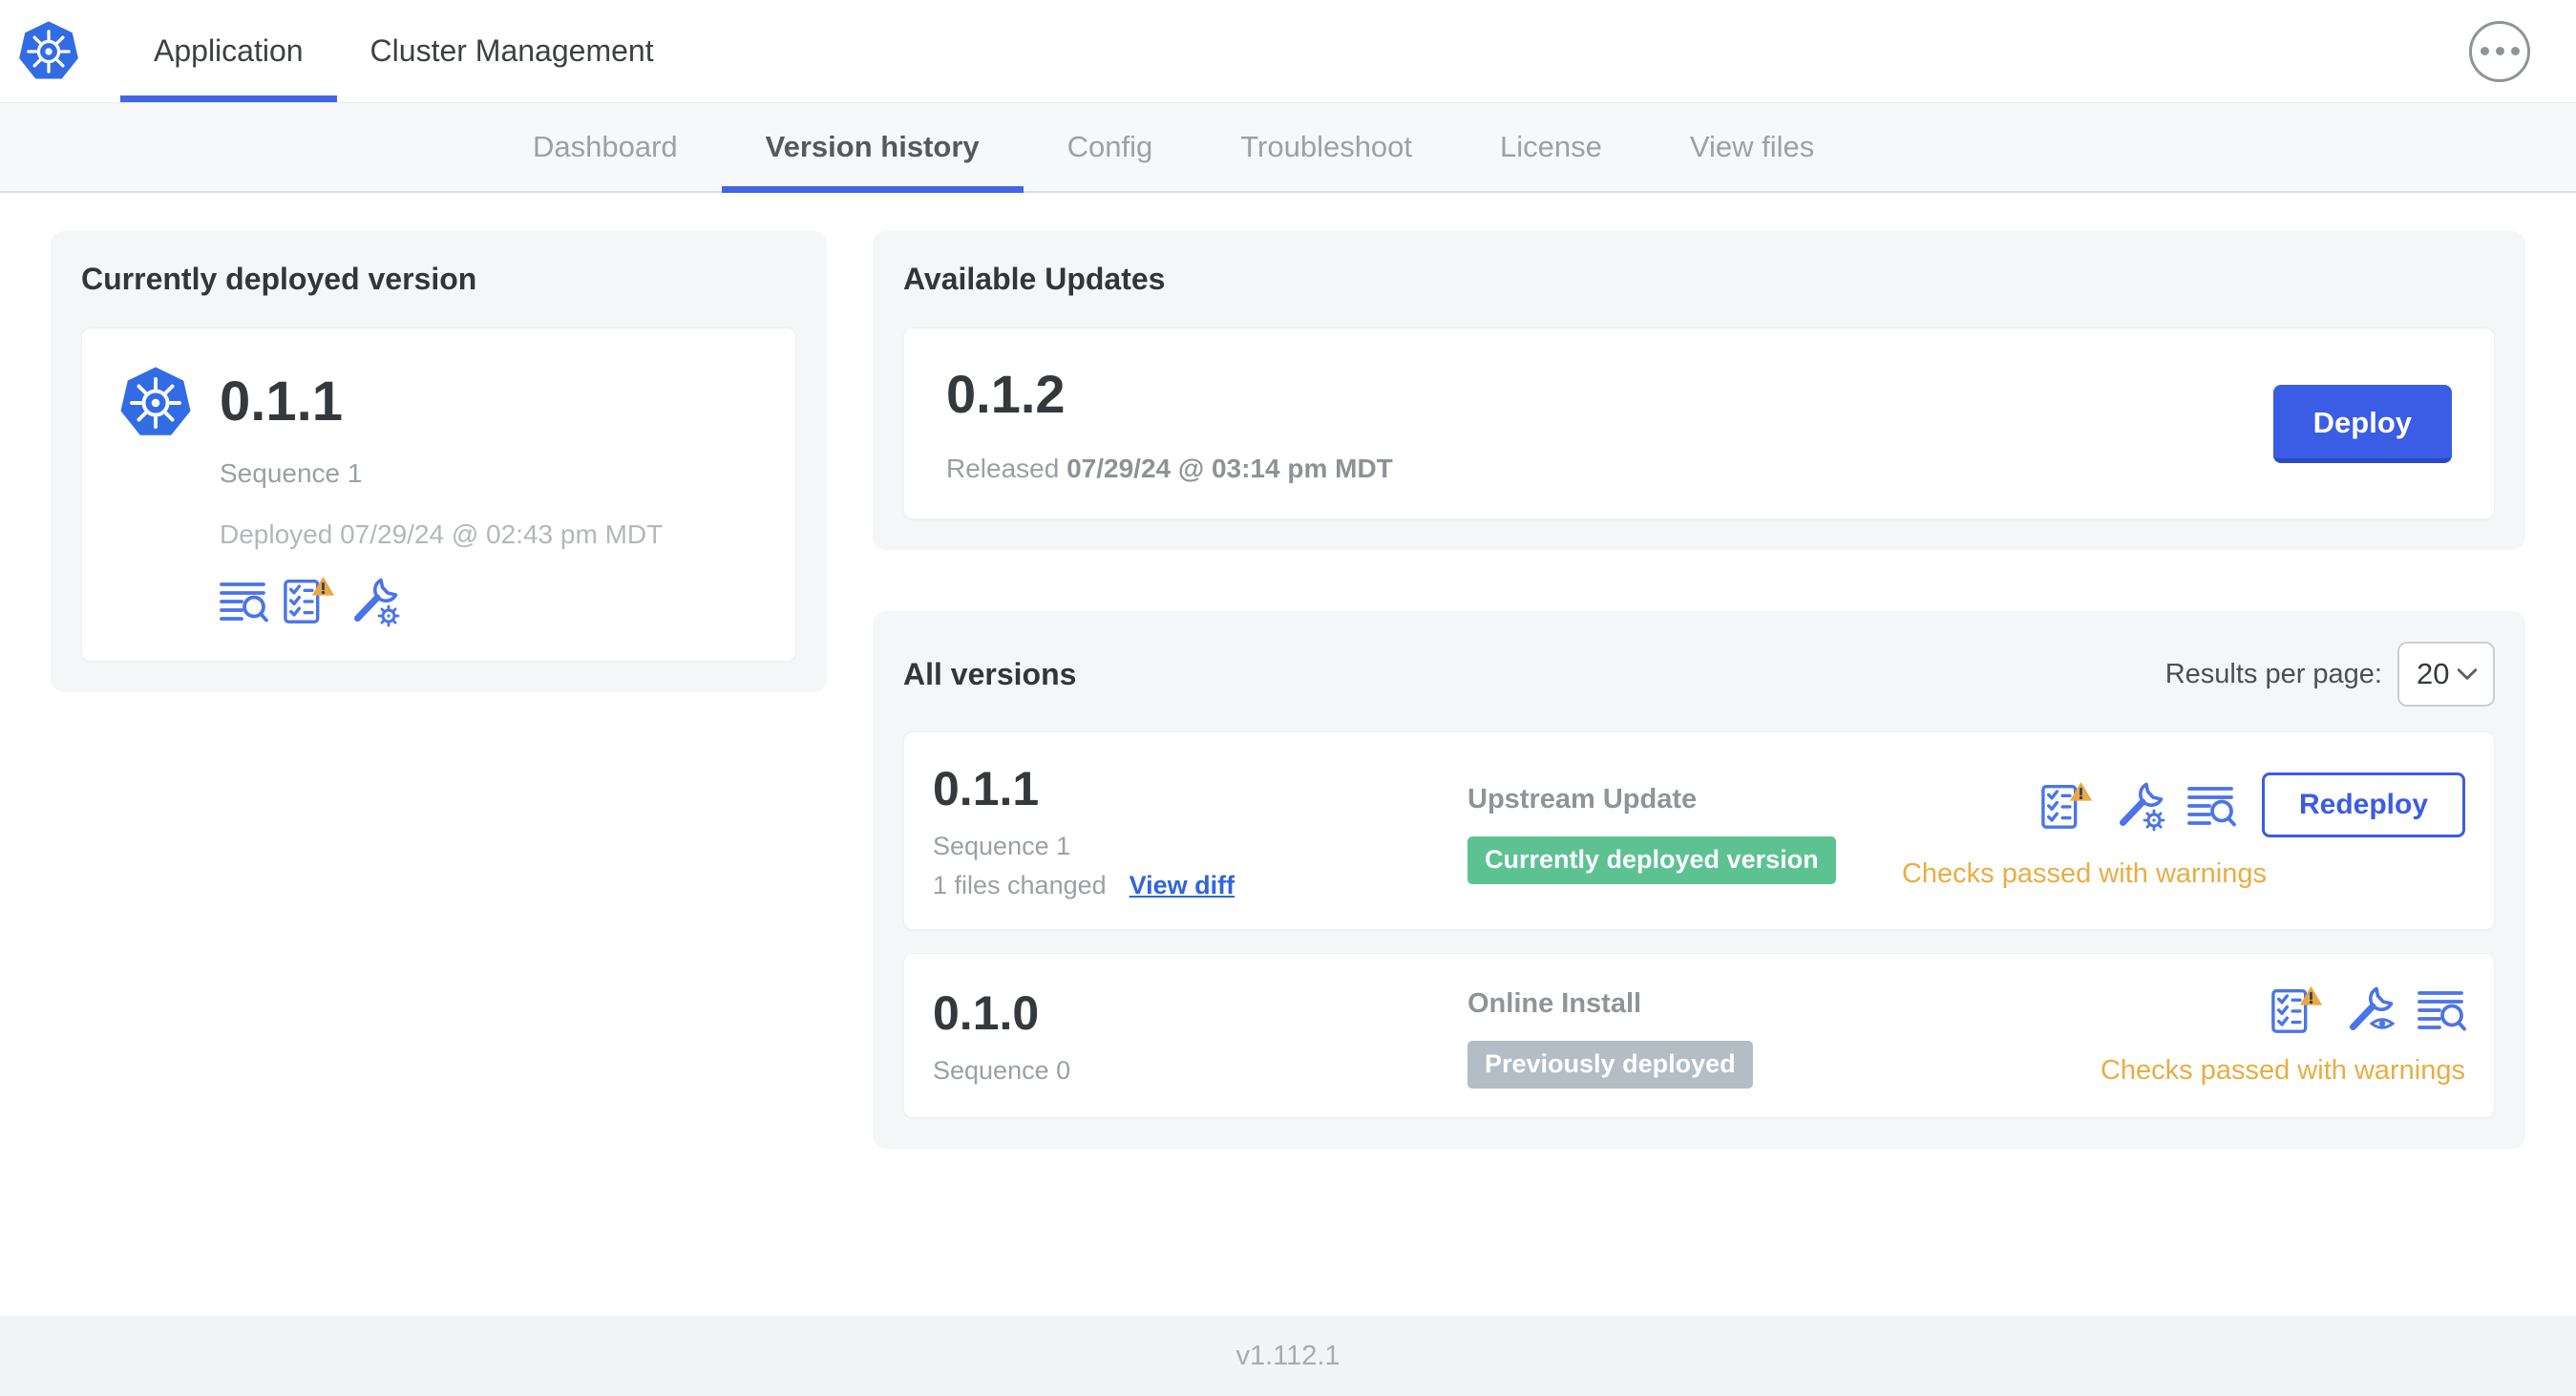  Describe the element at coordinates (155, 403) in the screenshot. I see `kubernetes-app-icon` at that location.